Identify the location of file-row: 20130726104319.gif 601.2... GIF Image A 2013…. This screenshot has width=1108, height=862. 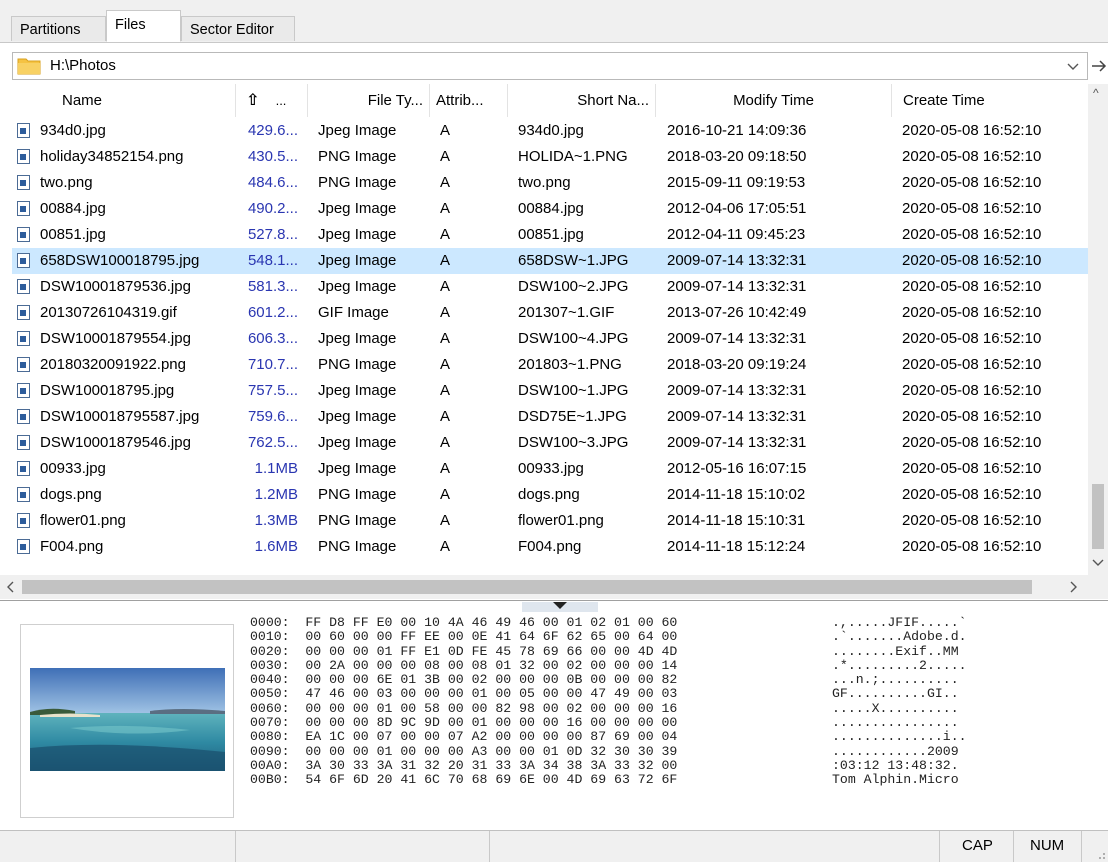
(550, 313).